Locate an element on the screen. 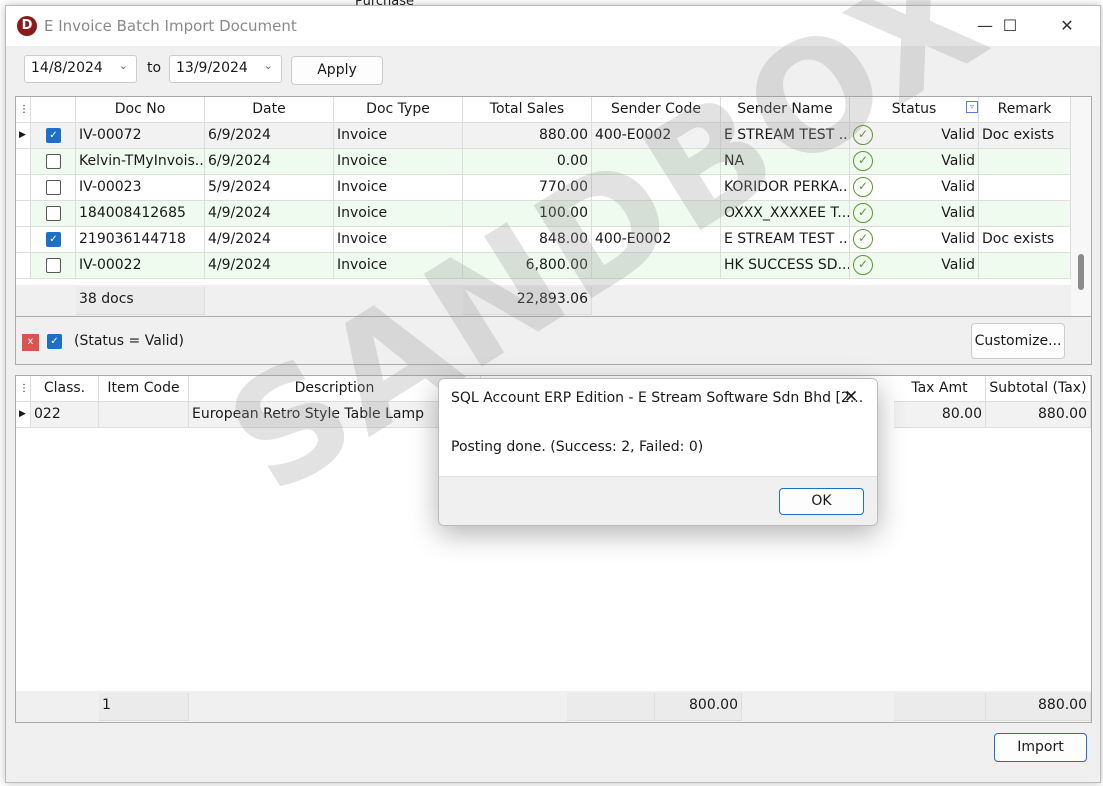  column-header-status: Status is located at coordinates (914, 110).